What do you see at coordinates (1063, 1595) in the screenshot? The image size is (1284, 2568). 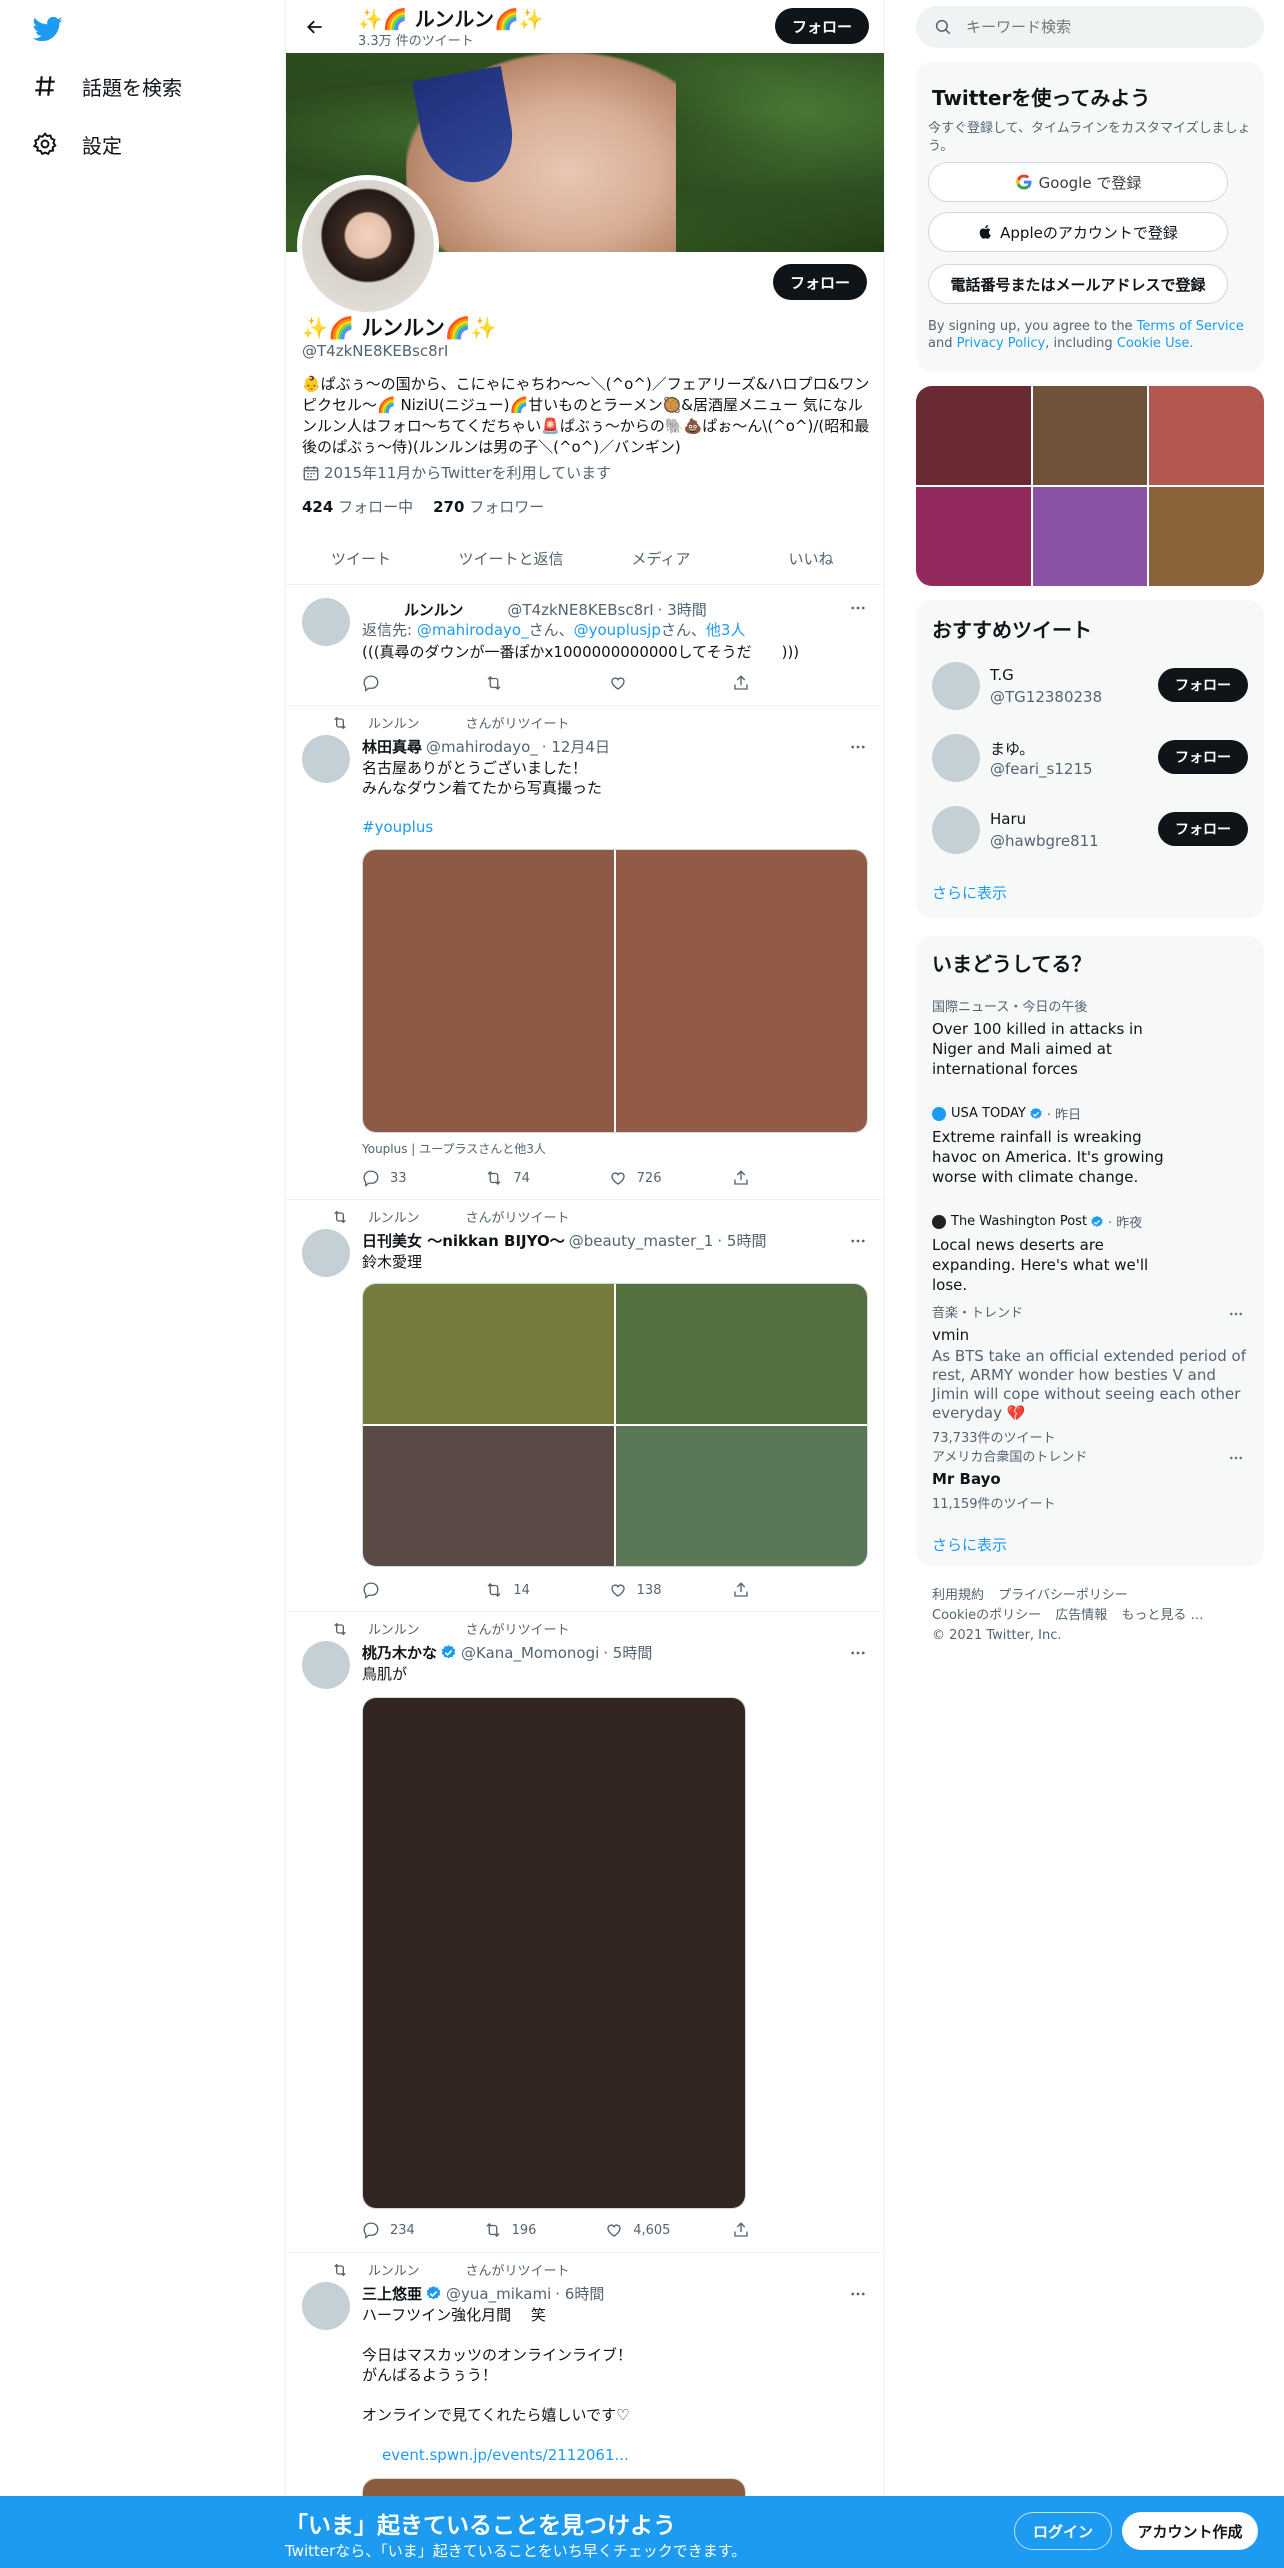 I see `footer-privacy-link: プライバシーポリシー` at bounding box center [1063, 1595].